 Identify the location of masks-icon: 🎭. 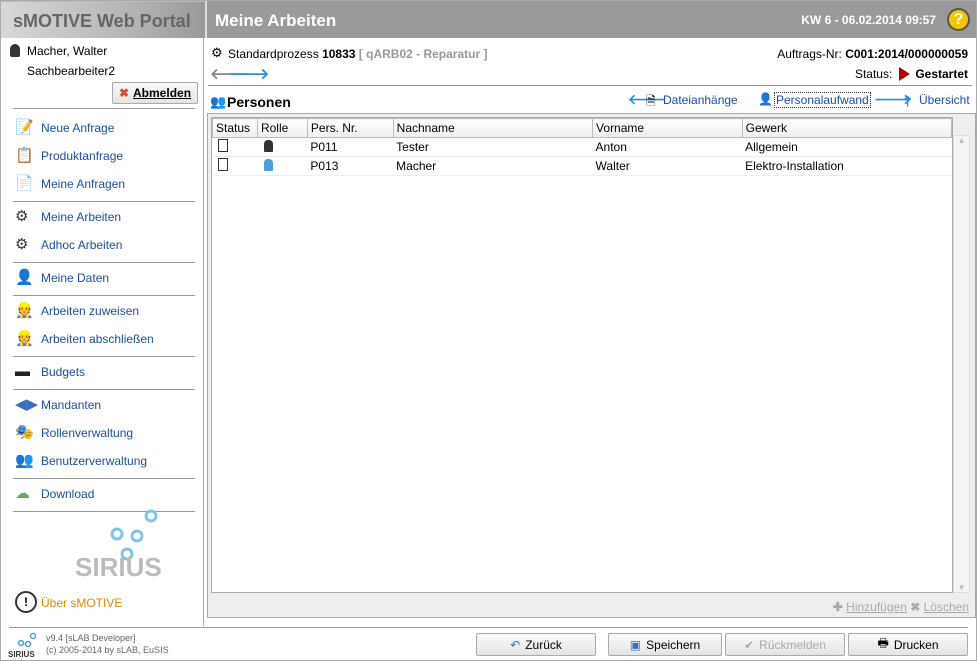
(24, 432).